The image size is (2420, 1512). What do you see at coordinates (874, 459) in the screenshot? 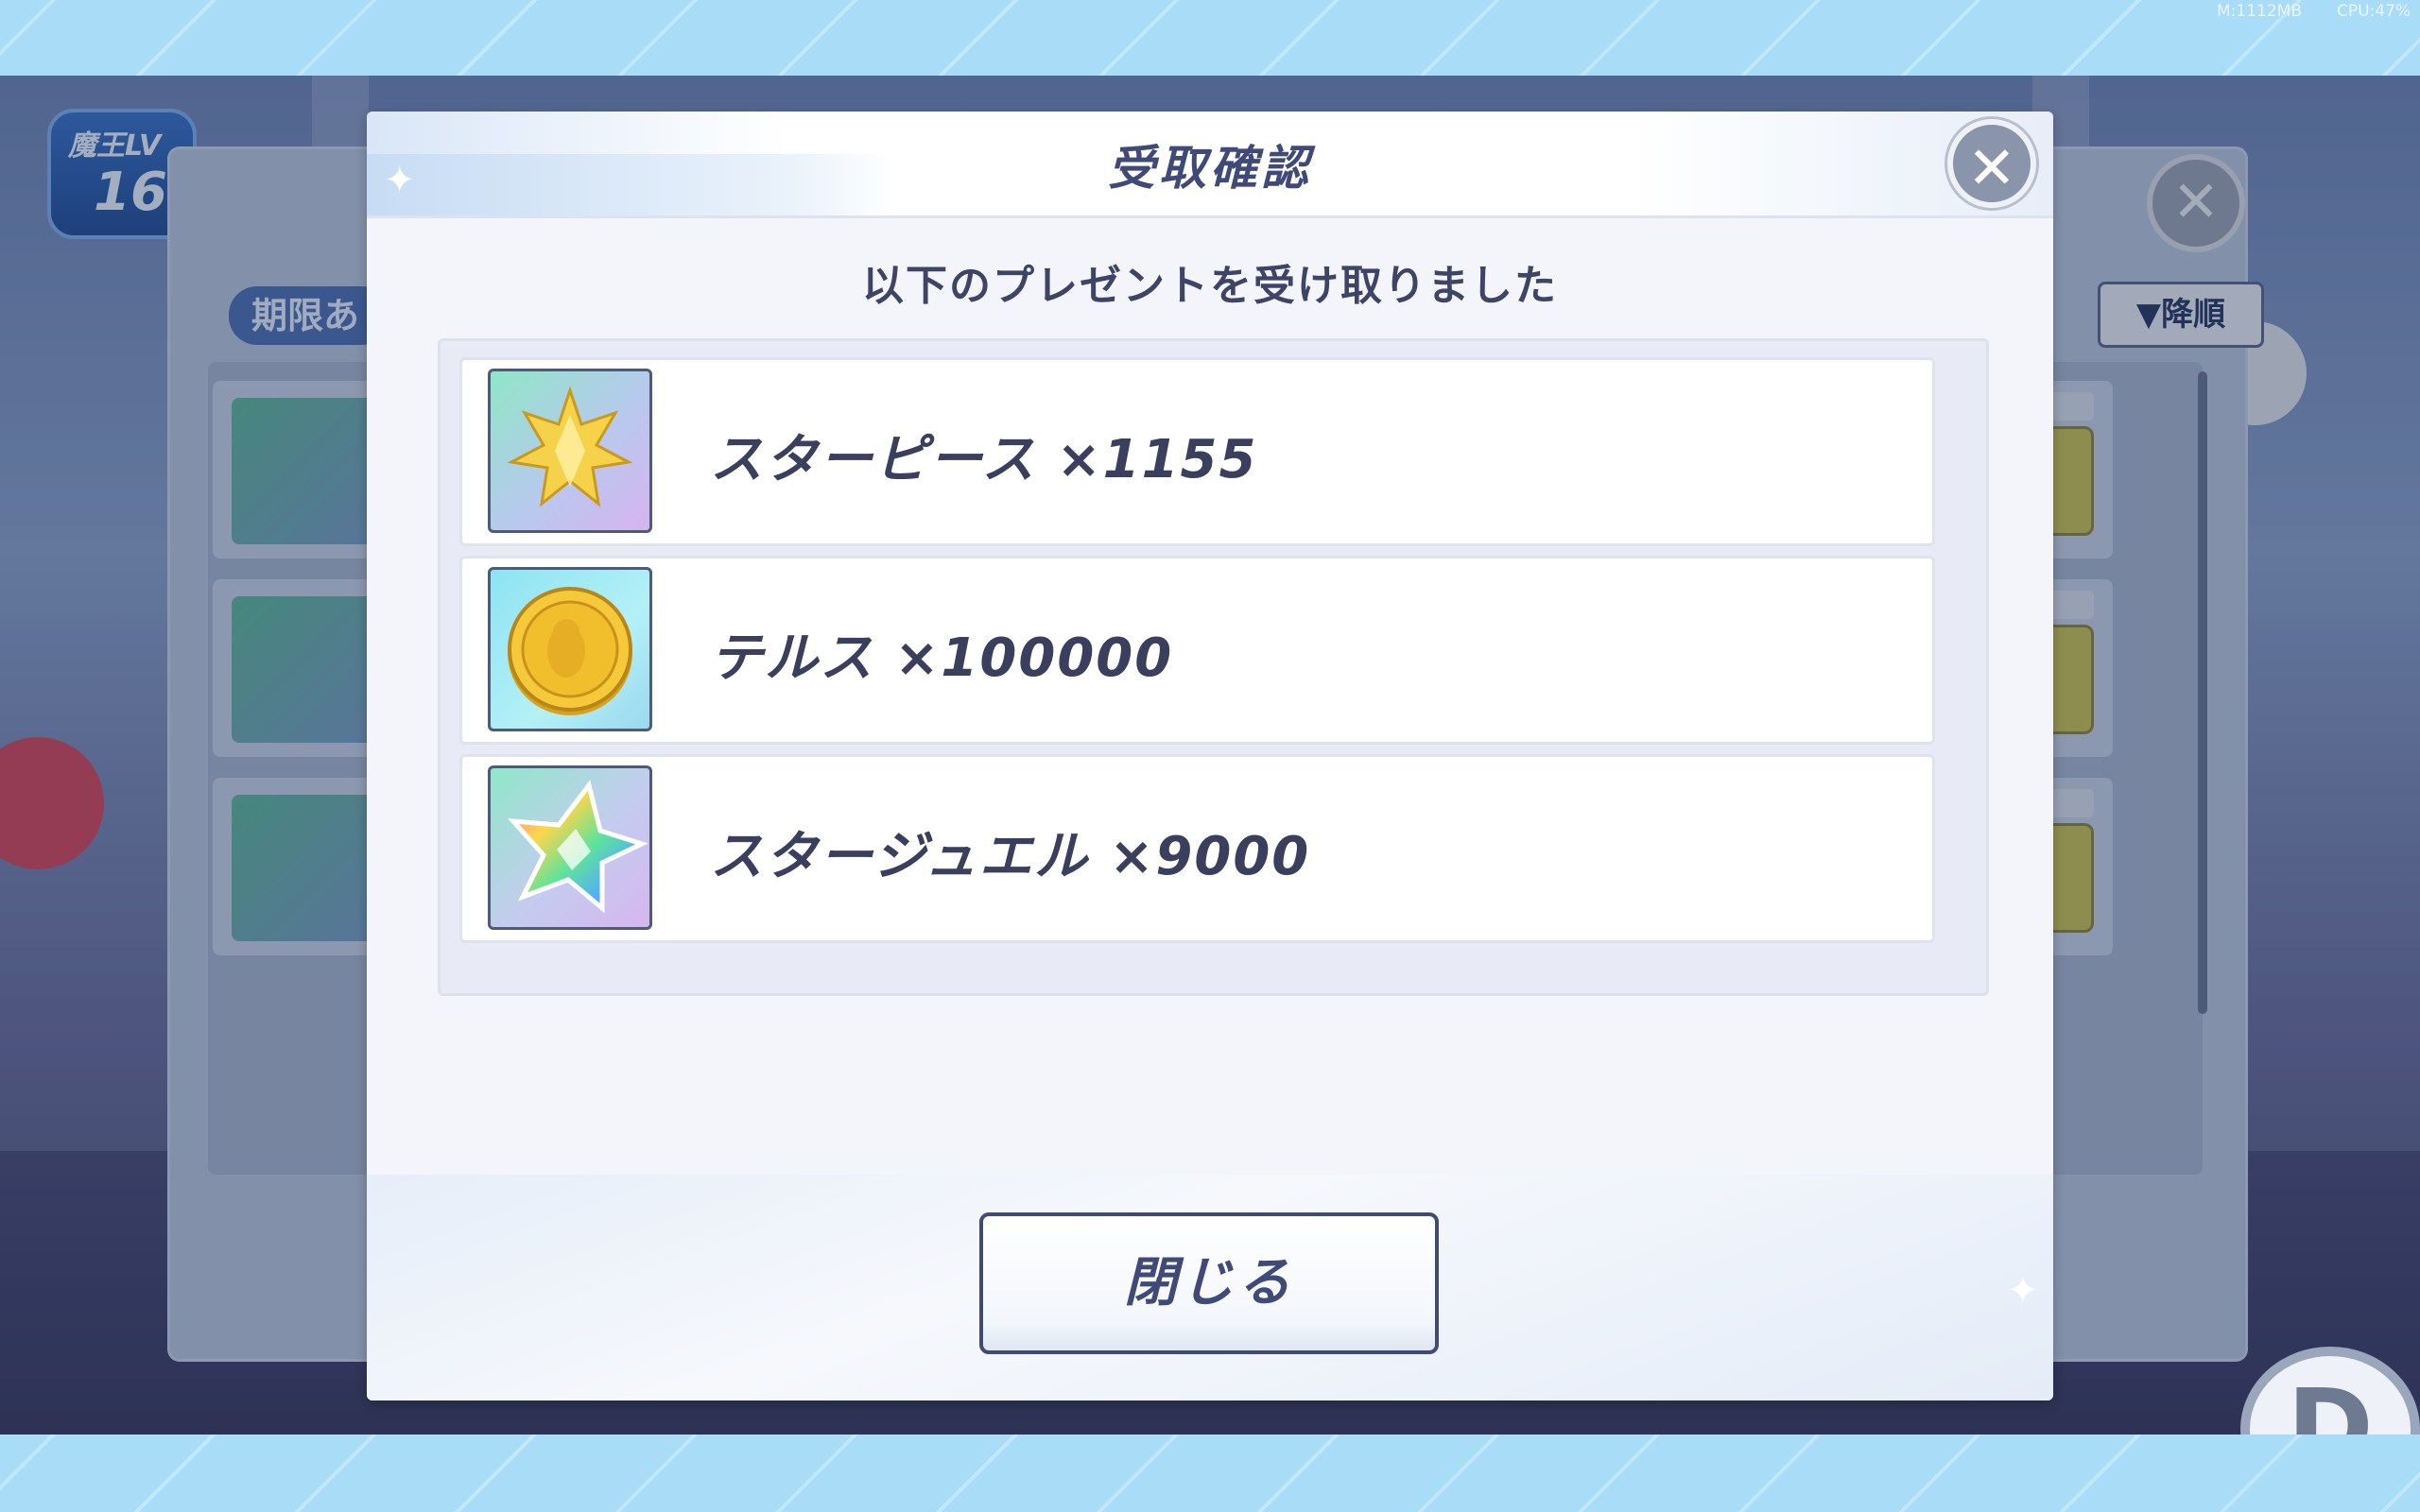
I see `item-name: スターピース` at bounding box center [874, 459].